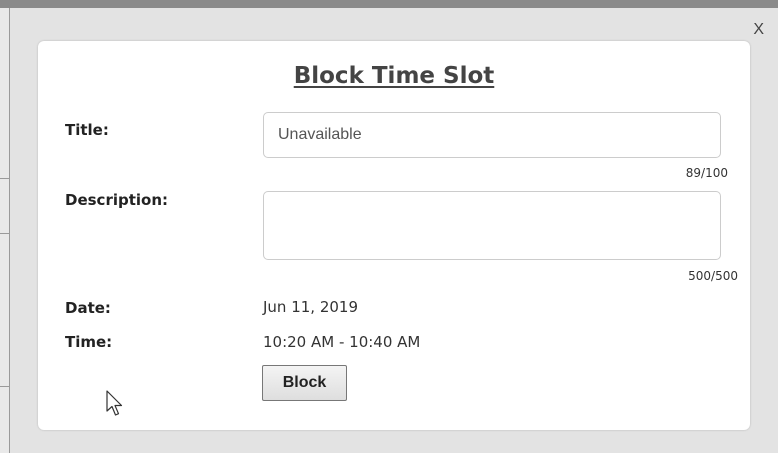 This screenshot has width=778, height=453. Describe the element at coordinates (114, 403) in the screenshot. I see `mouse-pointer-icon` at that location.